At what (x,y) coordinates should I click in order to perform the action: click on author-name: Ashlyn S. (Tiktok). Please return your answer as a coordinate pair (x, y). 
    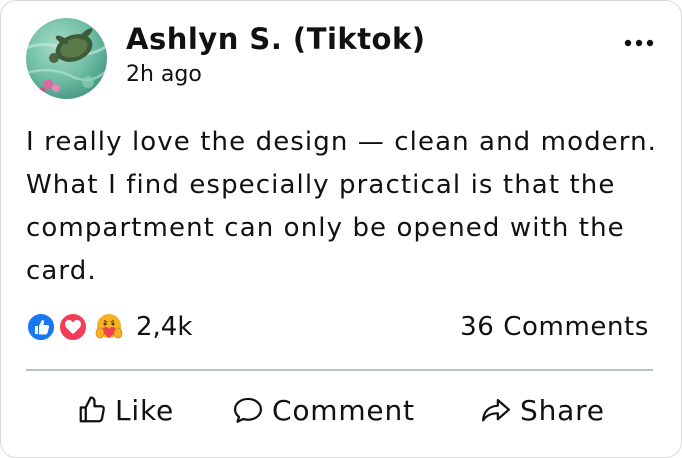
    Looking at the image, I should click on (276, 39).